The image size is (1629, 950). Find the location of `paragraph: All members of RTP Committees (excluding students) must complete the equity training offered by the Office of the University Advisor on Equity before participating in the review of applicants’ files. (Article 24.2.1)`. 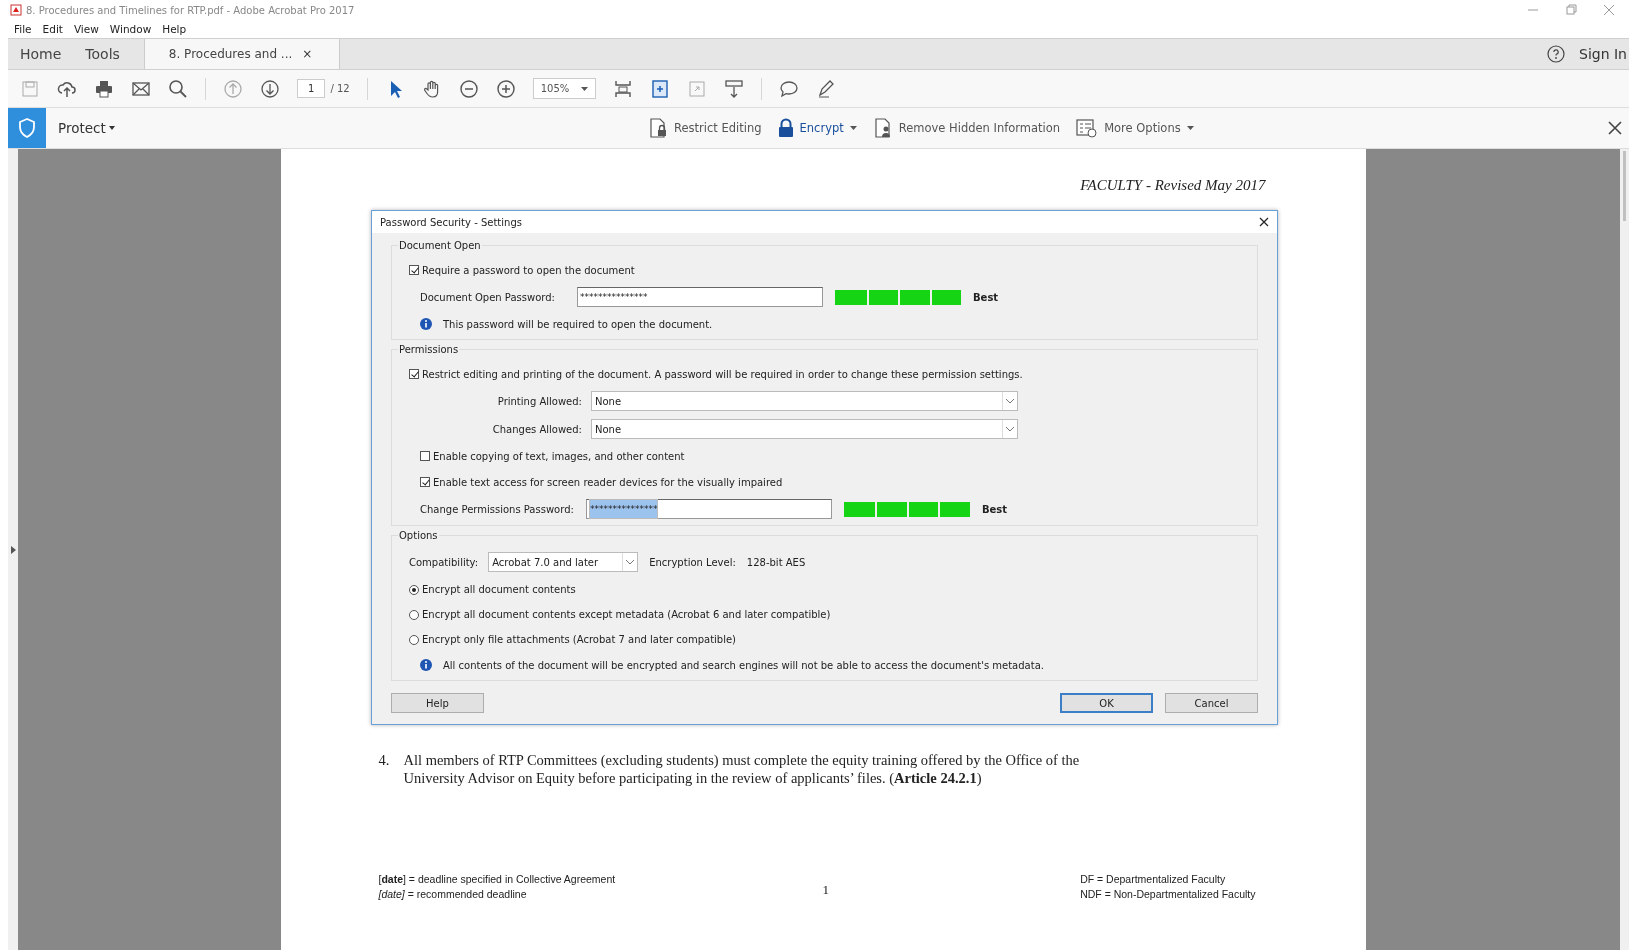

paragraph: All members of RTP Committees (excluding students) must complete the equity training offered by the Office of the University Advisor on Equity before participating in the review of applicants’ files. (Article 24.2.1) is located at coordinates (742, 769).